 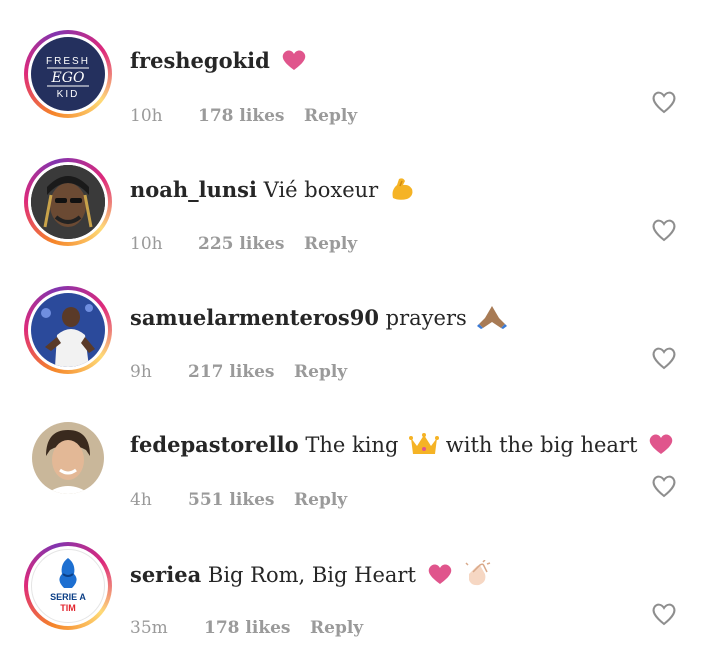 What do you see at coordinates (321, 190) in the screenshot?
I see `comment-text: Vié boxeur` at bounding box center [321, 190].